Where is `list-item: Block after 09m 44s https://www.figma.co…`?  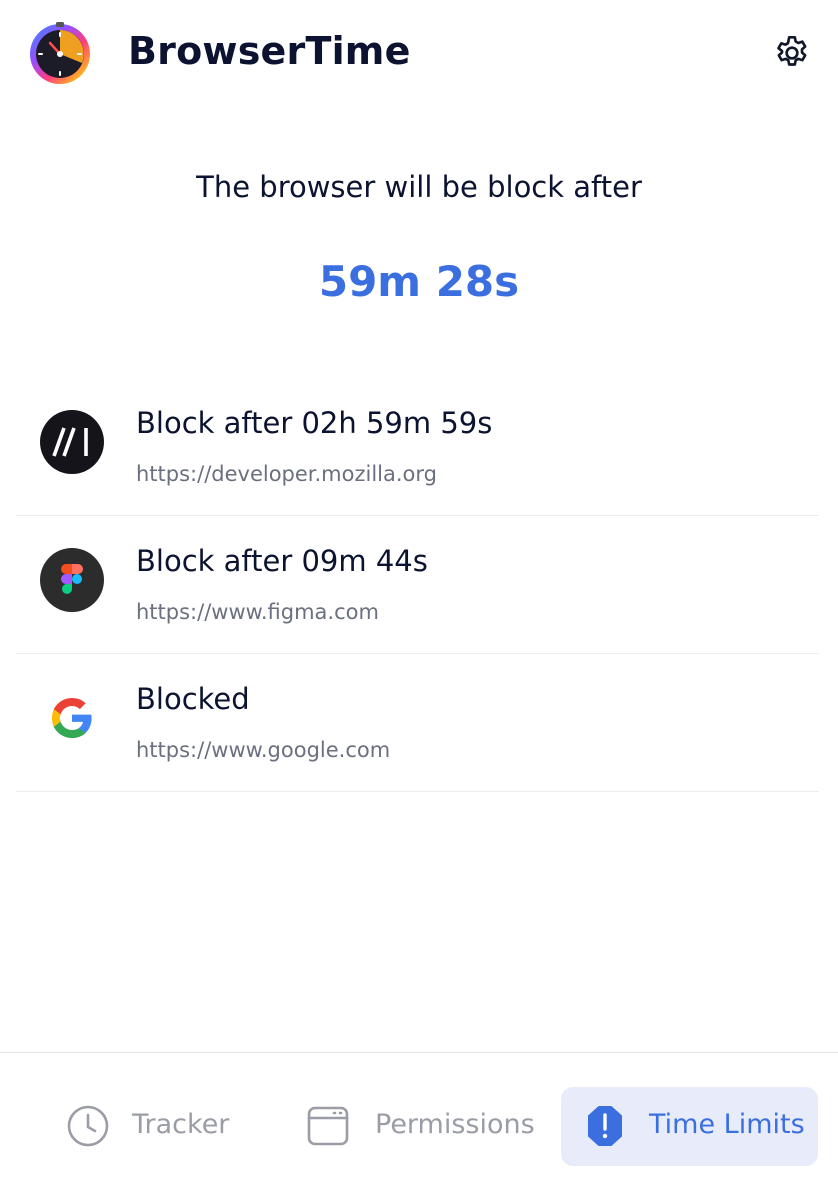 list-item: Block after 09m 44s https://www.figma.co… is located at coordinates (417, 585).